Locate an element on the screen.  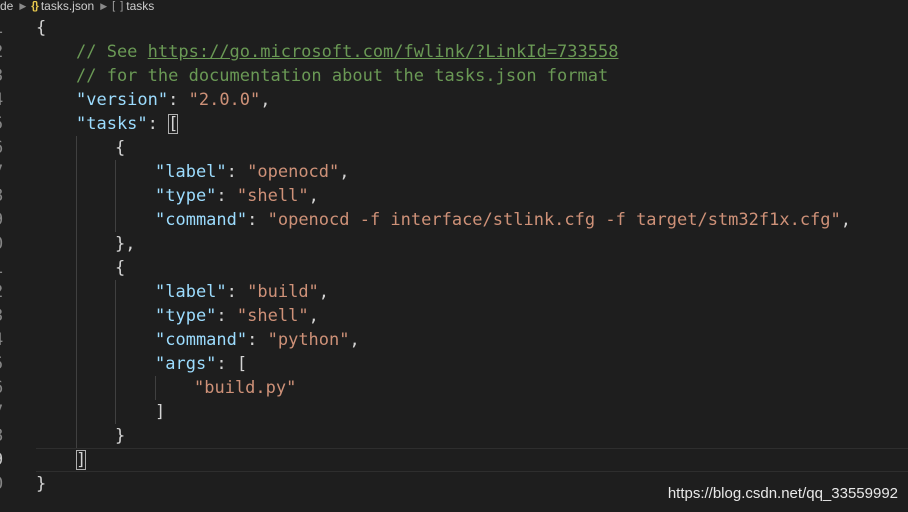
json-string: "2.0.0" is located at coordinates (224, 100).